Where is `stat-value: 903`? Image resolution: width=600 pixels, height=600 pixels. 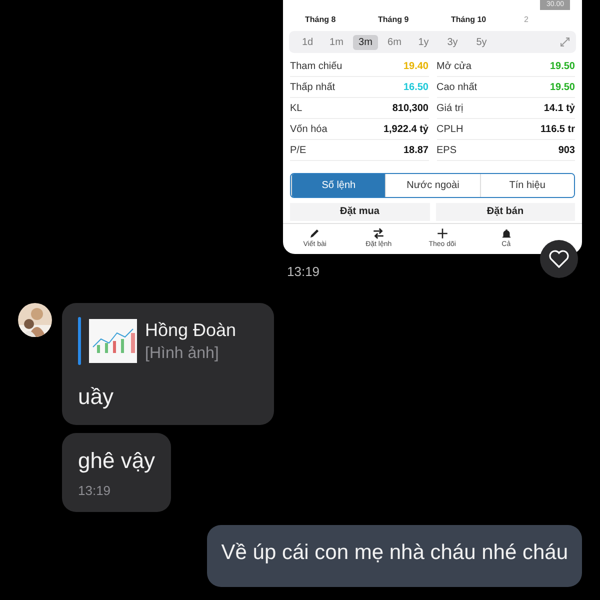 stat-value: 903 is located at coordinates (566, 150).